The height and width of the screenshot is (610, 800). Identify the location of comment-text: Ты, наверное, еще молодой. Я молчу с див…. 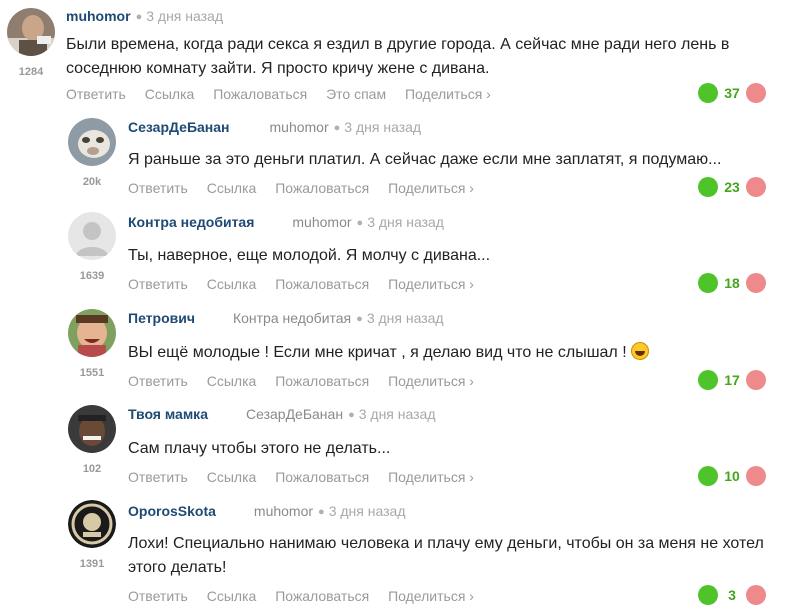
(309, 255).